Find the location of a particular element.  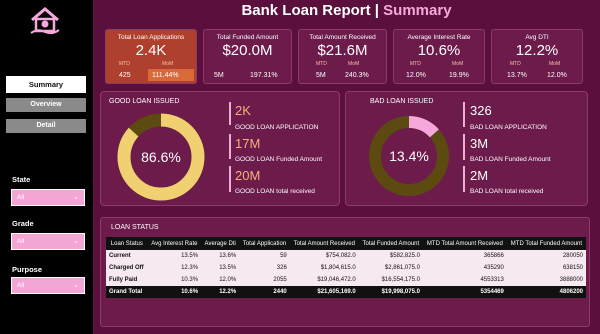

purpose-filter-label: Purpose is located at coordinates (27, 269).